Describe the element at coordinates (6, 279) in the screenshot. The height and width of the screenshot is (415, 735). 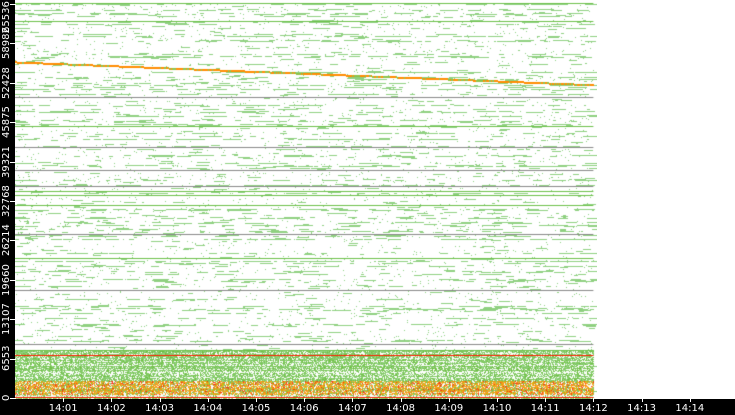
I see `y-tick-label: 19660` at that location.